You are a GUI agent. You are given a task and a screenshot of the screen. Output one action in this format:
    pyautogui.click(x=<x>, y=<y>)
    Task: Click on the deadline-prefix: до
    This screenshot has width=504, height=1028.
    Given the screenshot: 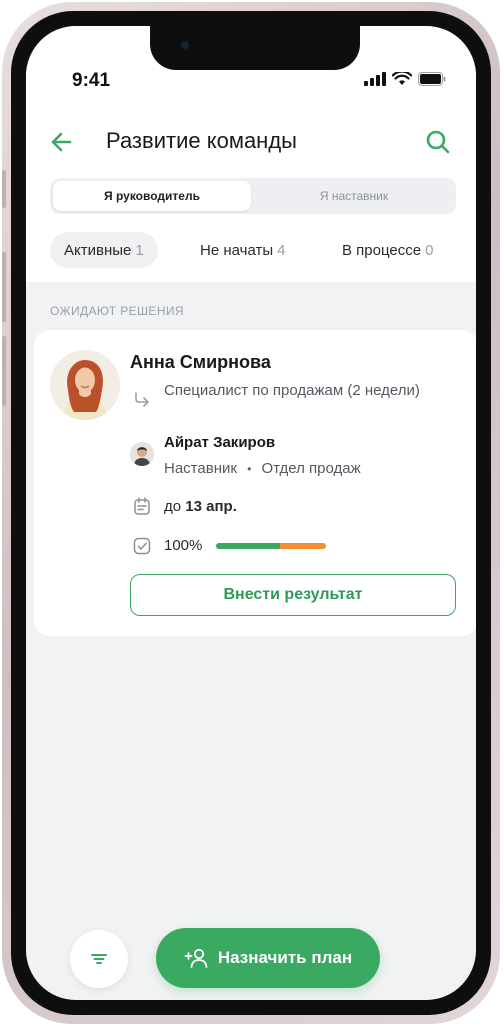 What is the action you would take?
    pyautogui.click(x=173, y=506)
    